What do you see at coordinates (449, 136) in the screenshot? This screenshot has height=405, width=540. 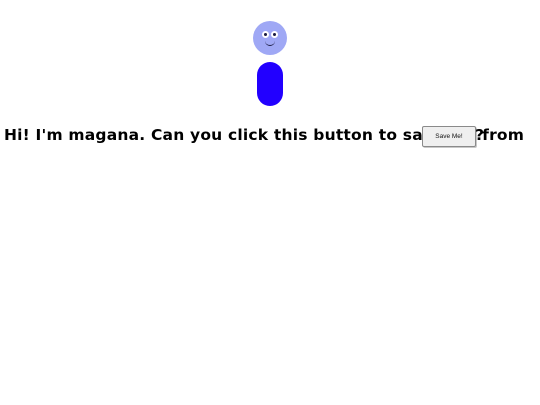 I see `save-me-button: Save Me!` at bounding box center [449, 136].